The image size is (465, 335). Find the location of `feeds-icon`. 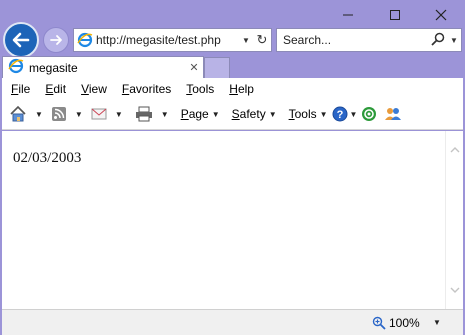

feeds-icon is located at coordinates (59, 114).